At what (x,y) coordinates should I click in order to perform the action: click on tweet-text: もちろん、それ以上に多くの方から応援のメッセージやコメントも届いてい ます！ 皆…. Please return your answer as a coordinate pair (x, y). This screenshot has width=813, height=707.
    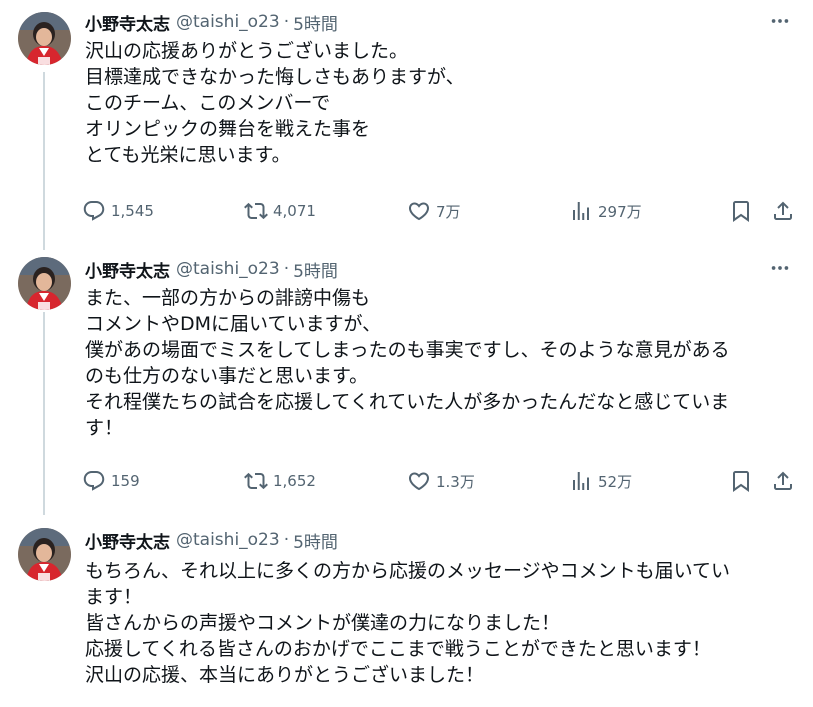
    Looking at the image, I should click on (408, 623).